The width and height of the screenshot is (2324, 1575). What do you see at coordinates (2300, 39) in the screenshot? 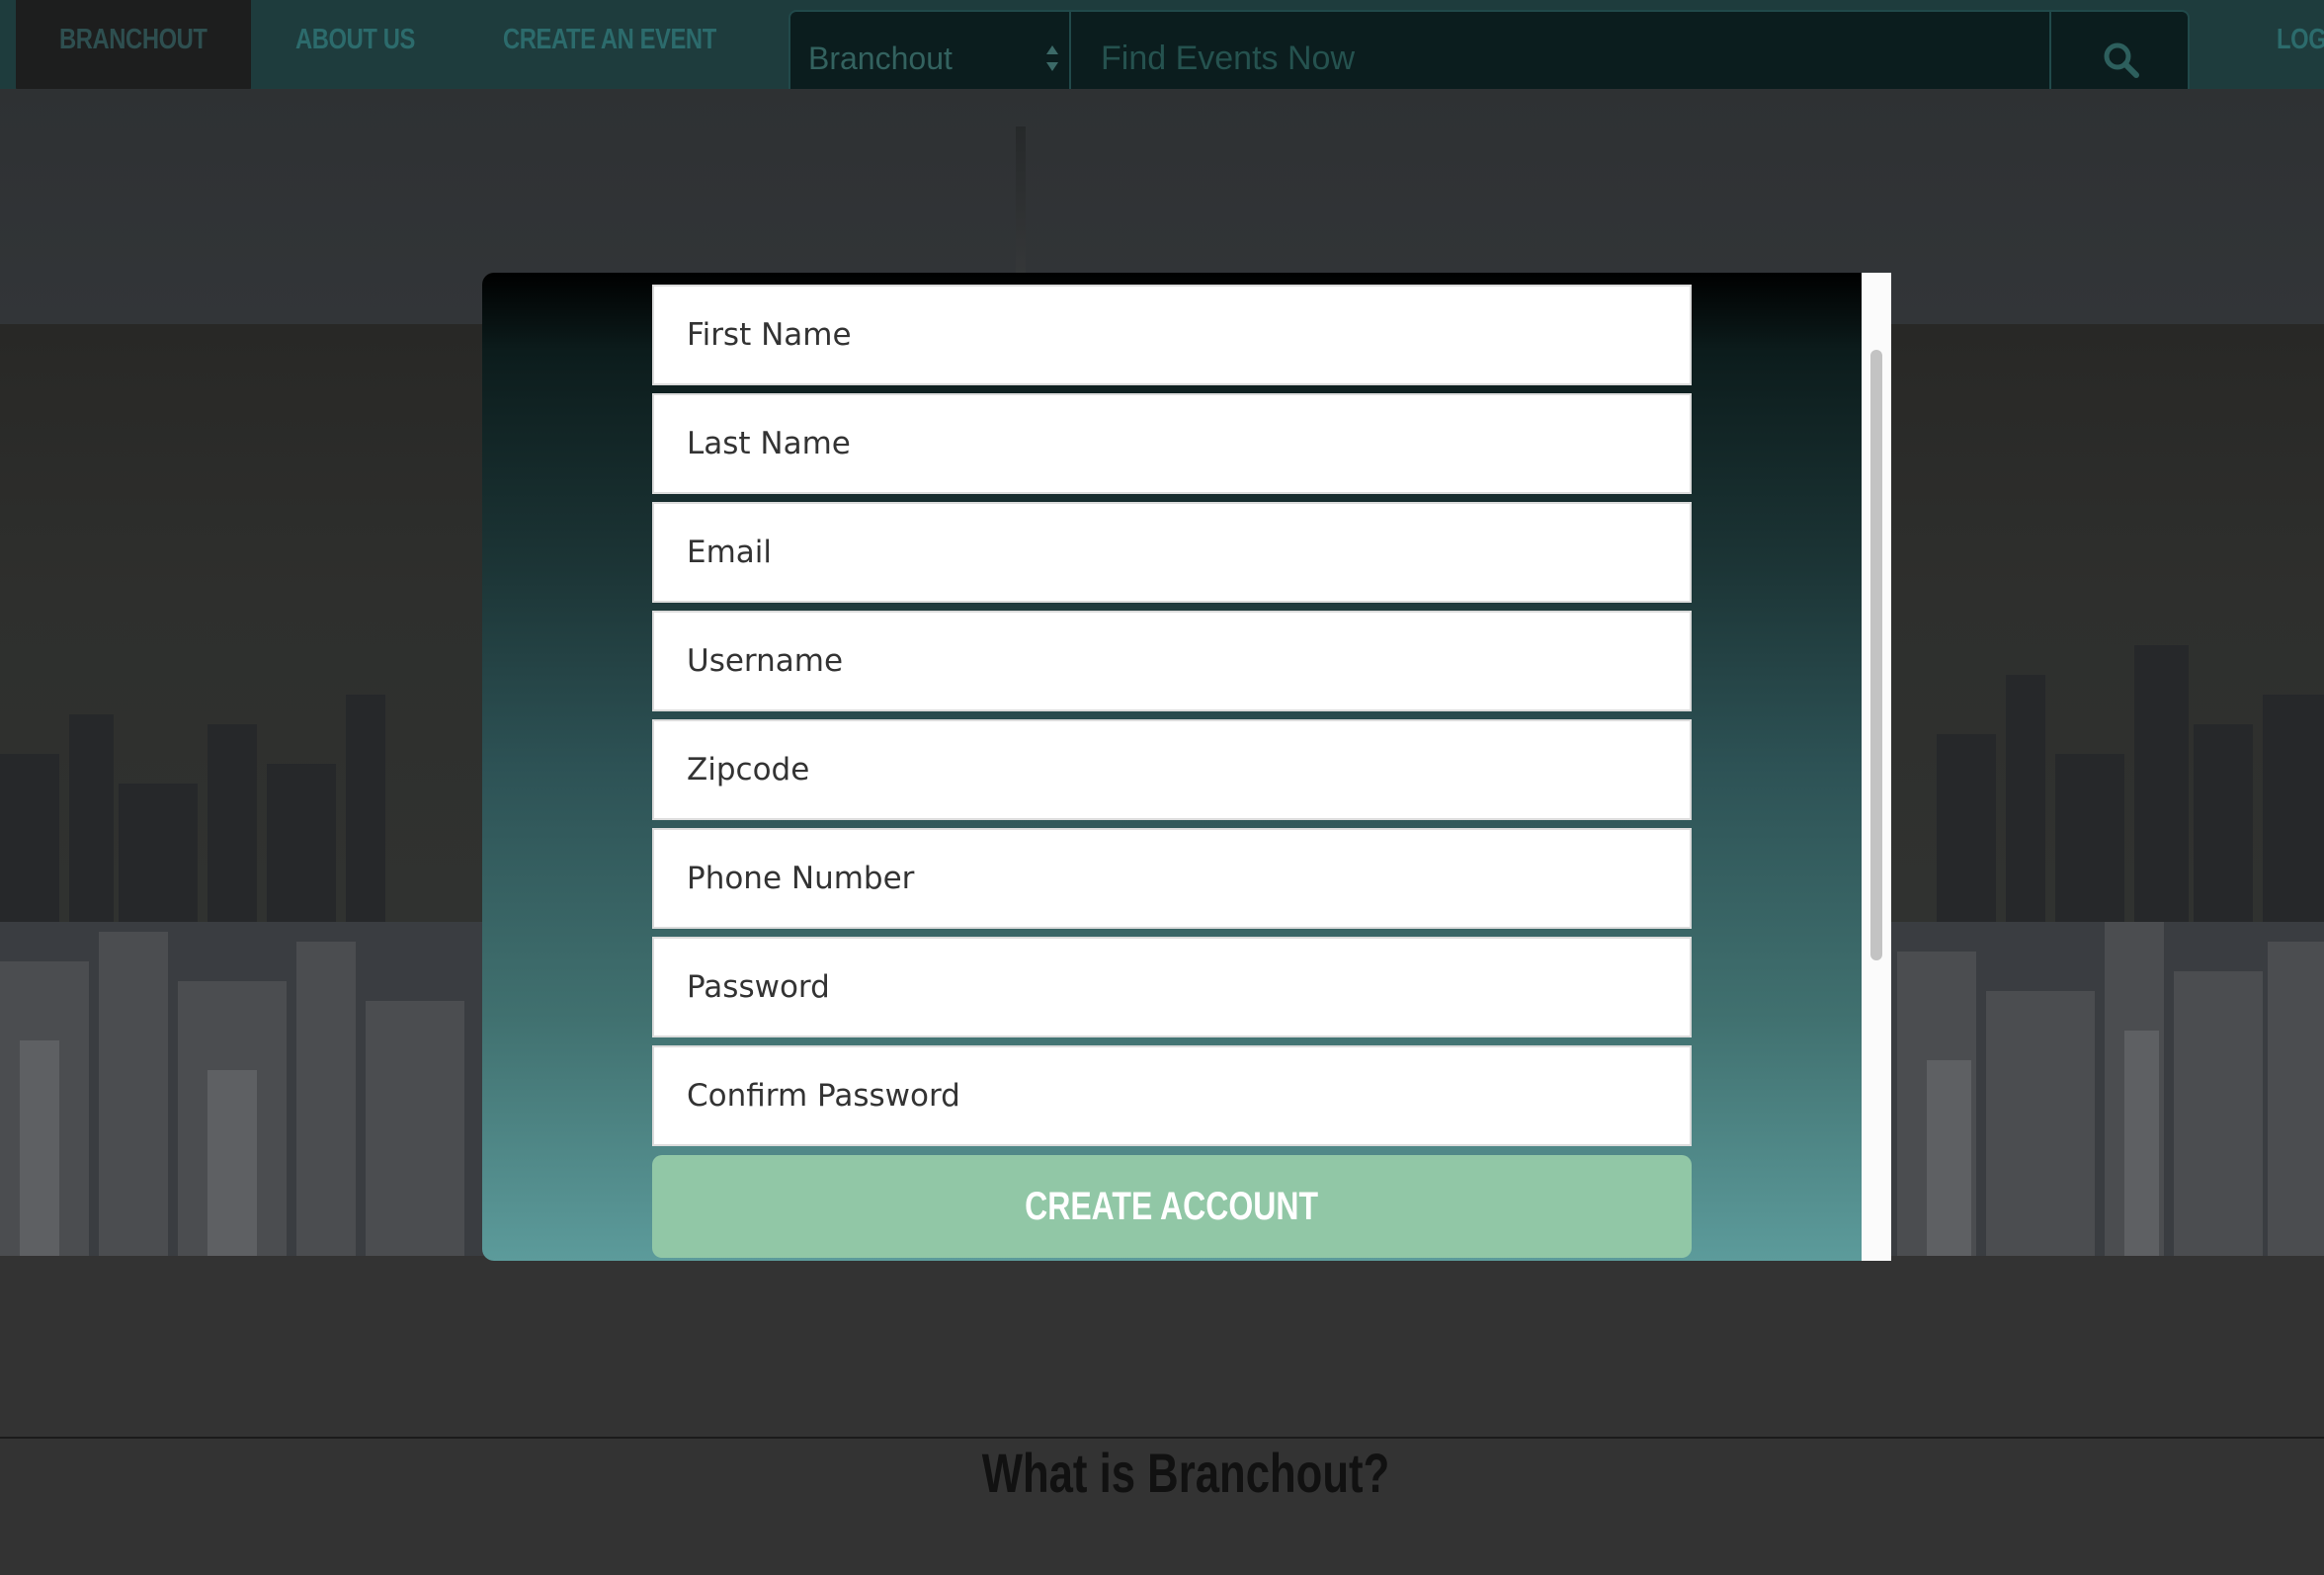
I see `nav-login-link: LOG` at bounding box center [2300, 39].